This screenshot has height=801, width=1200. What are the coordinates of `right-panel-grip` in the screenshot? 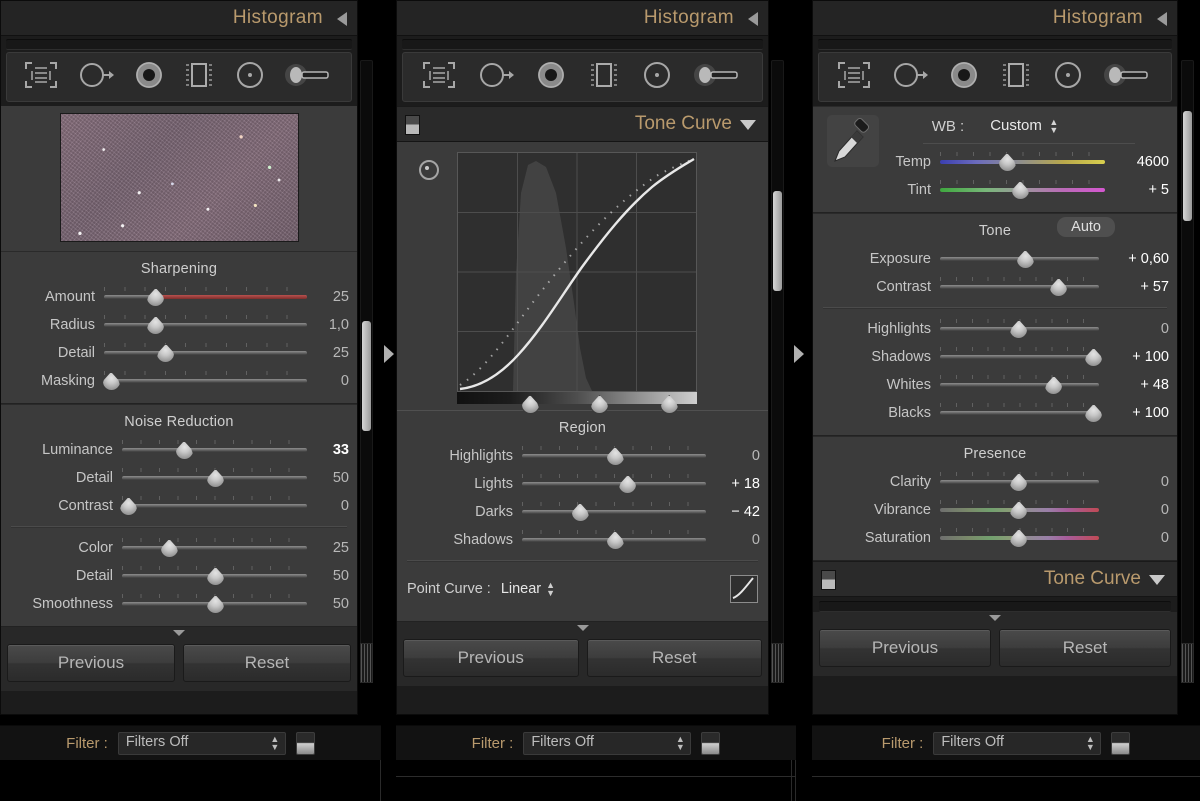 It's located at (1187, 663).